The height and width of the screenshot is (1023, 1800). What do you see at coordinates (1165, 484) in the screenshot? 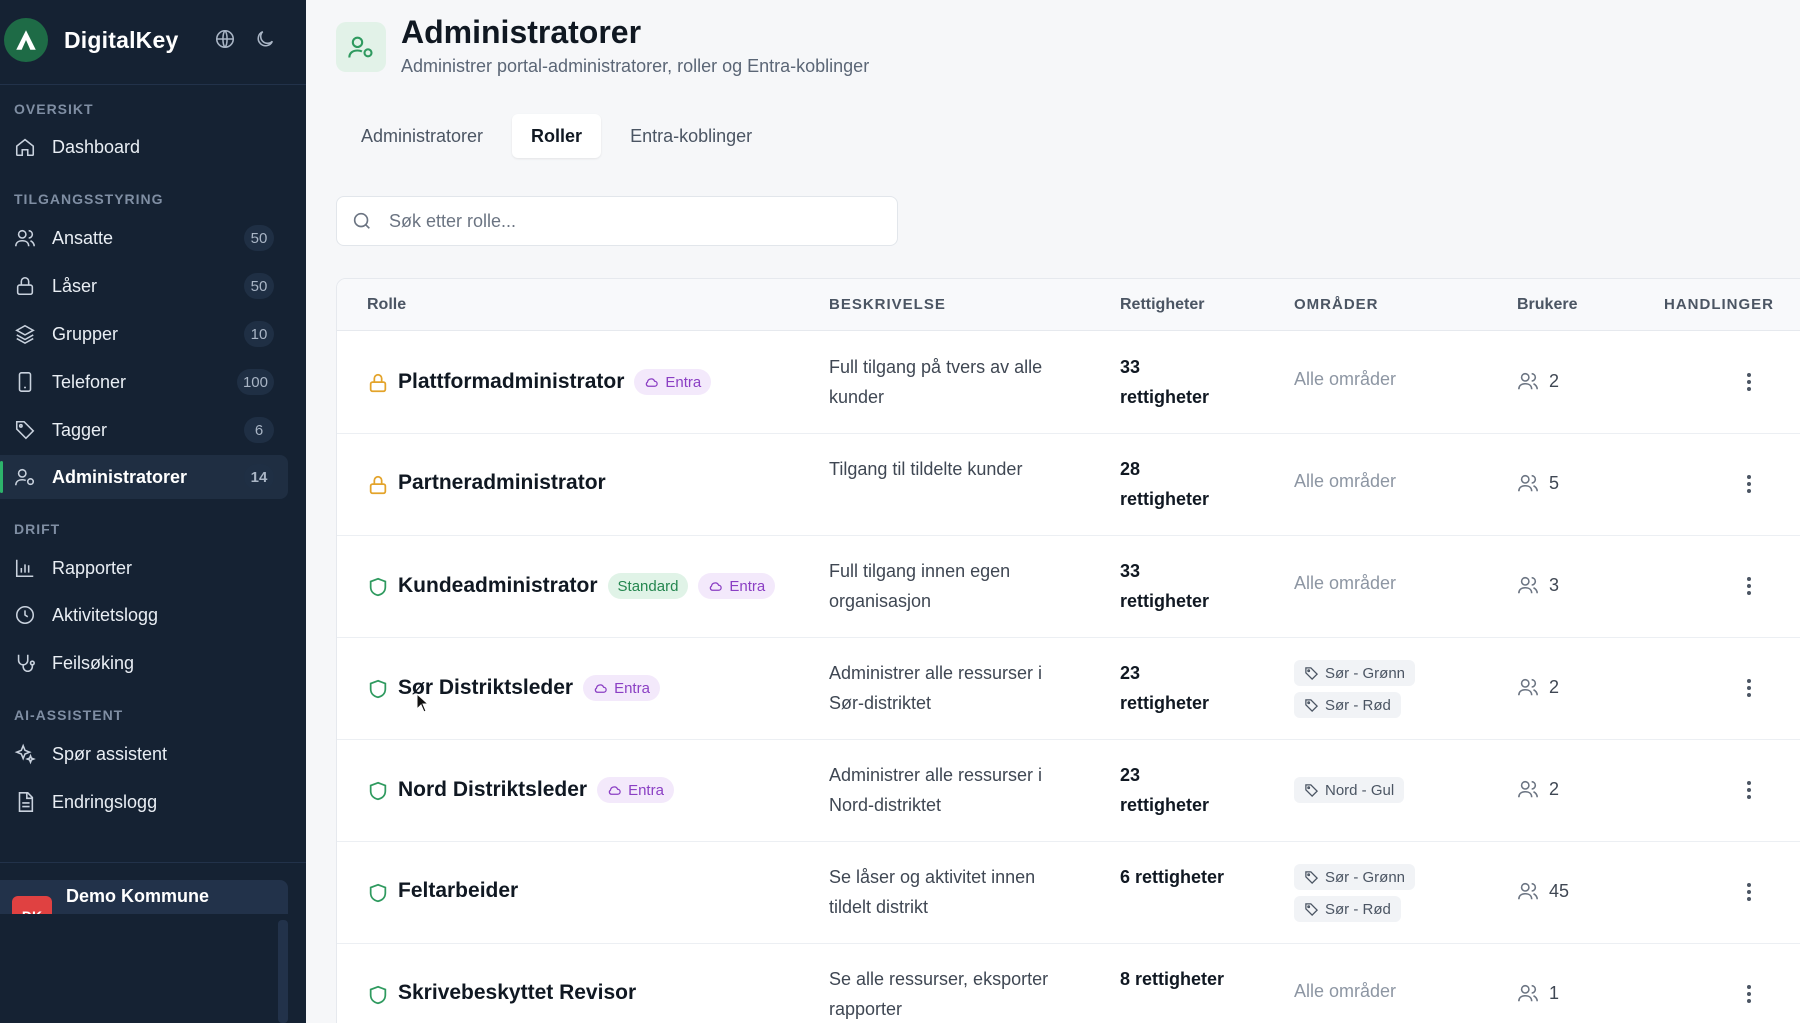
I see `permission-count: 28 rettigheter` at bounding box center [1165, 484].